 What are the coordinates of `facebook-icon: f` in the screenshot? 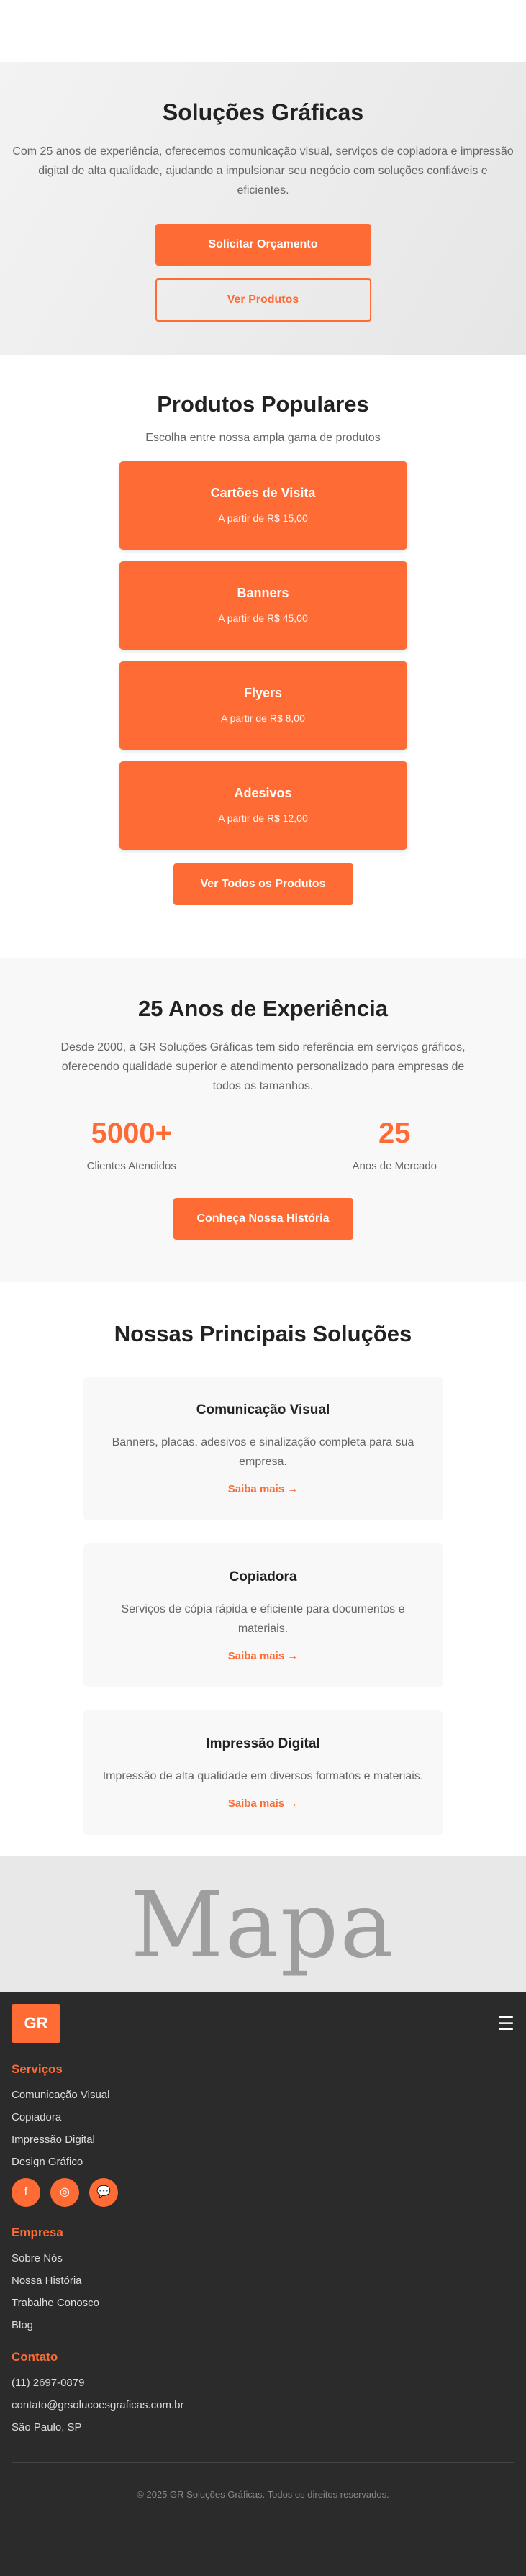 It's located at (26, 2192).